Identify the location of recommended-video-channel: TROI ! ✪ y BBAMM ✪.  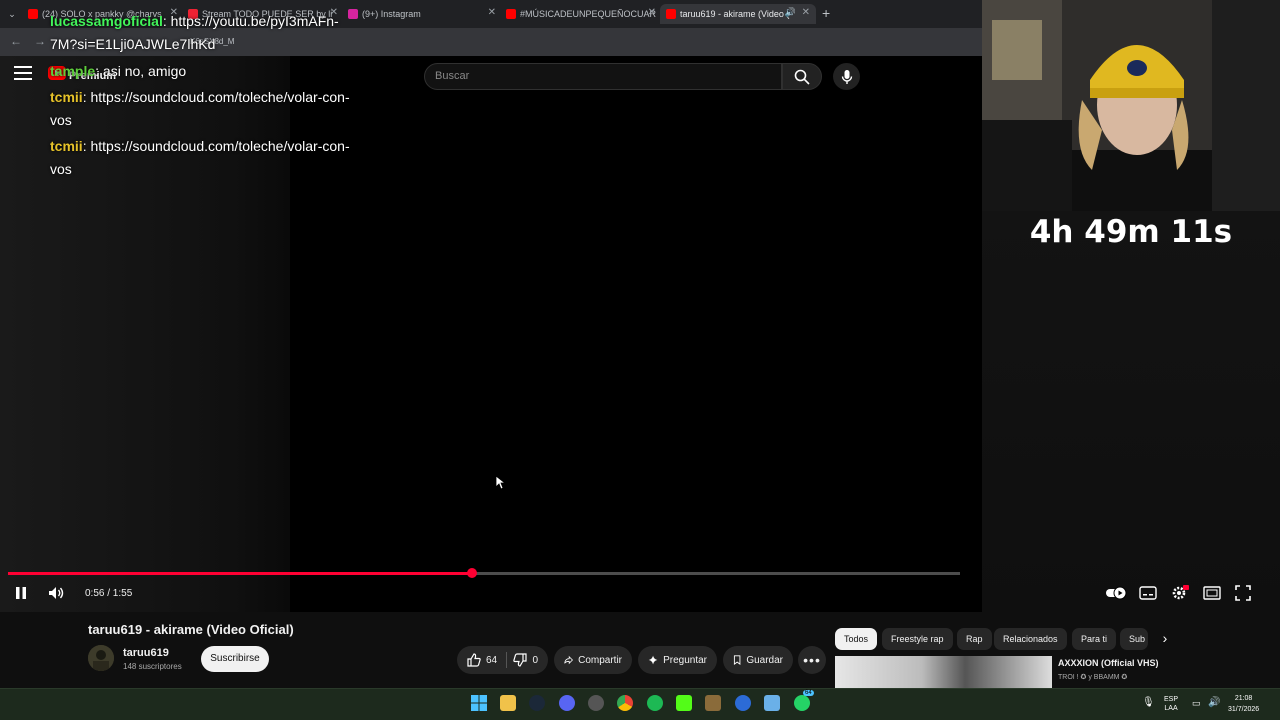
(1092, 677).